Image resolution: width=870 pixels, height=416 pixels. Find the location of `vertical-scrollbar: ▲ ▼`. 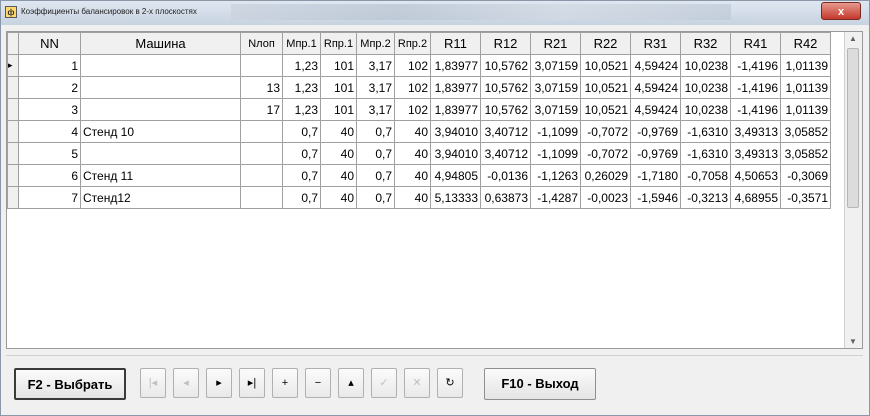

vertical-scrollbar: ▲ ▼ is located at coordinates (853, 190).